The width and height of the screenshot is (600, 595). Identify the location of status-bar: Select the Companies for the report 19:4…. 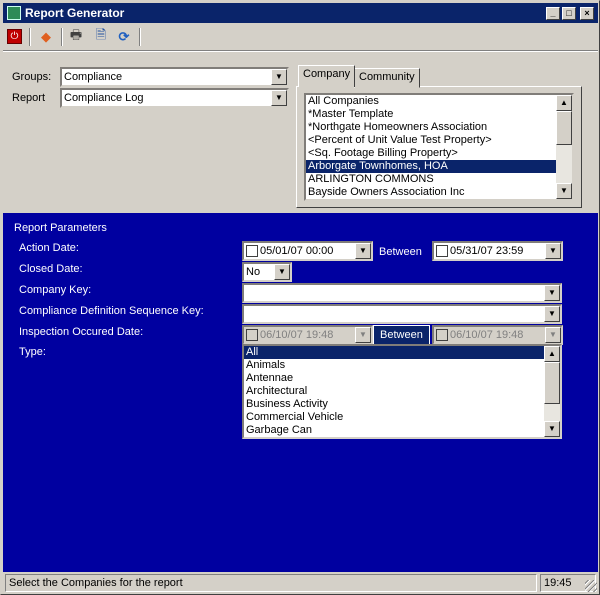
(300, 583).